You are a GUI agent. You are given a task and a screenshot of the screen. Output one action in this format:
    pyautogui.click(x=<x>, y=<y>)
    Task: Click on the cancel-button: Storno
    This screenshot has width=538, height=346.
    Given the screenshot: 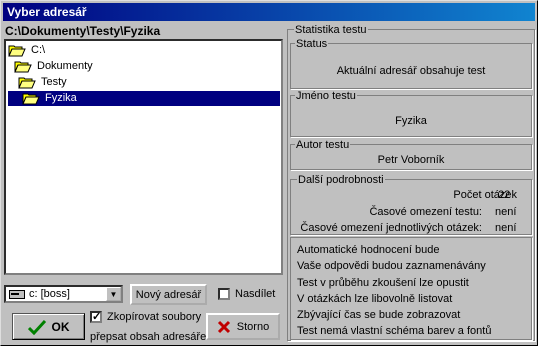 What is the action you would take?
    pyautogui.click(x=243, y=326)
    